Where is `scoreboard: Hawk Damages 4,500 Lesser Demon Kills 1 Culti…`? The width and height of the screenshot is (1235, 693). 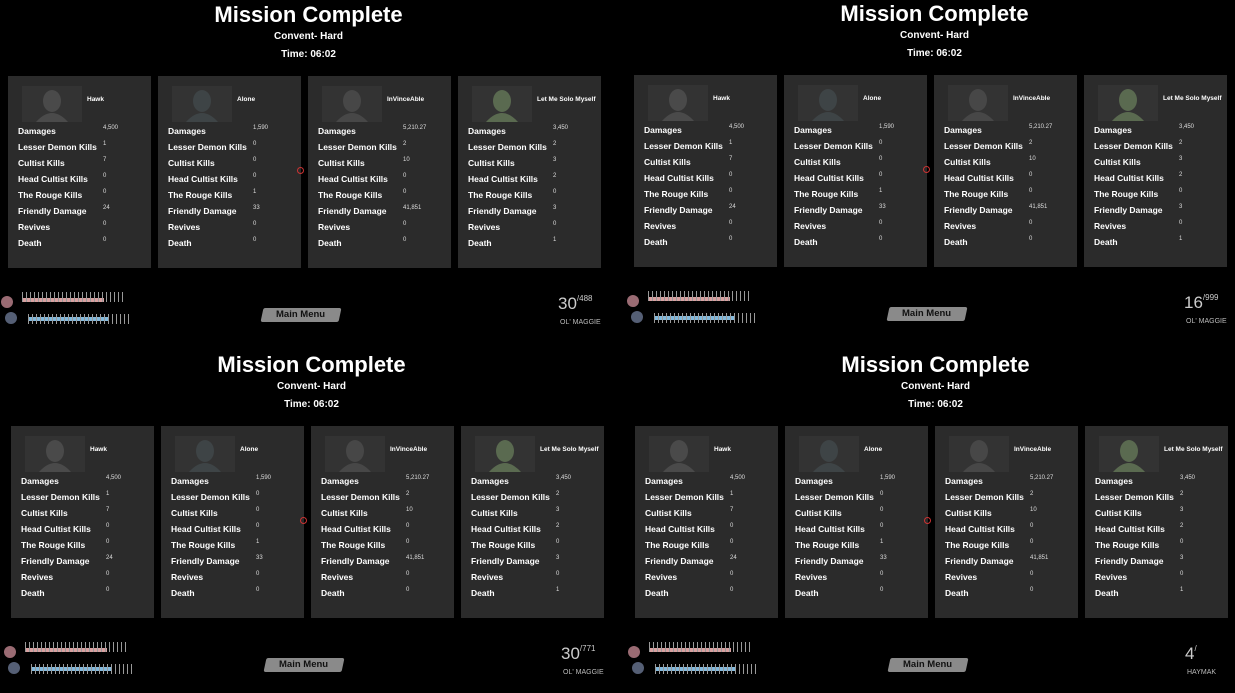
scoreboard: Hawk Damages 4,500 Lesser Demon Kills 1 Culti… is located at coordinates (931, 171).